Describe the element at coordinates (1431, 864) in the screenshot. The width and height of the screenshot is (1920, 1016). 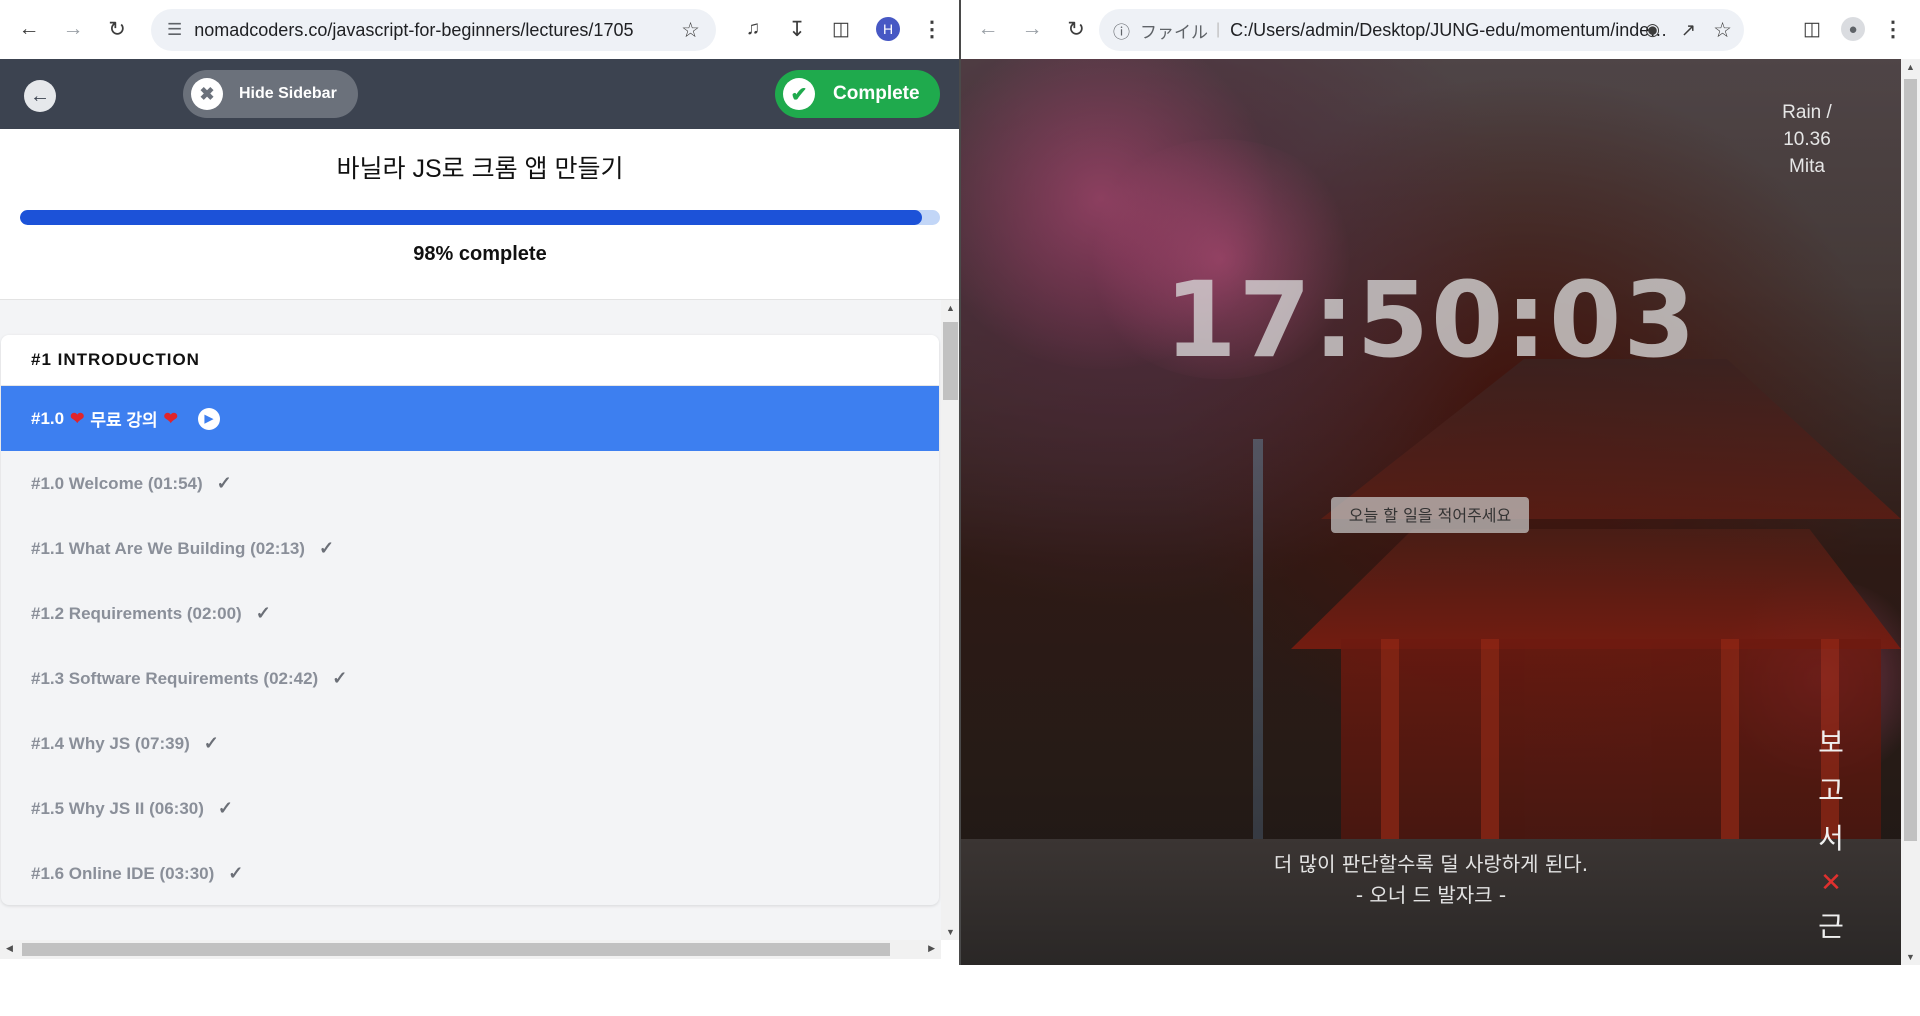
I see `quote-text: 더 많이 판단할수록 덜 사랑하게 된다.` at that location.